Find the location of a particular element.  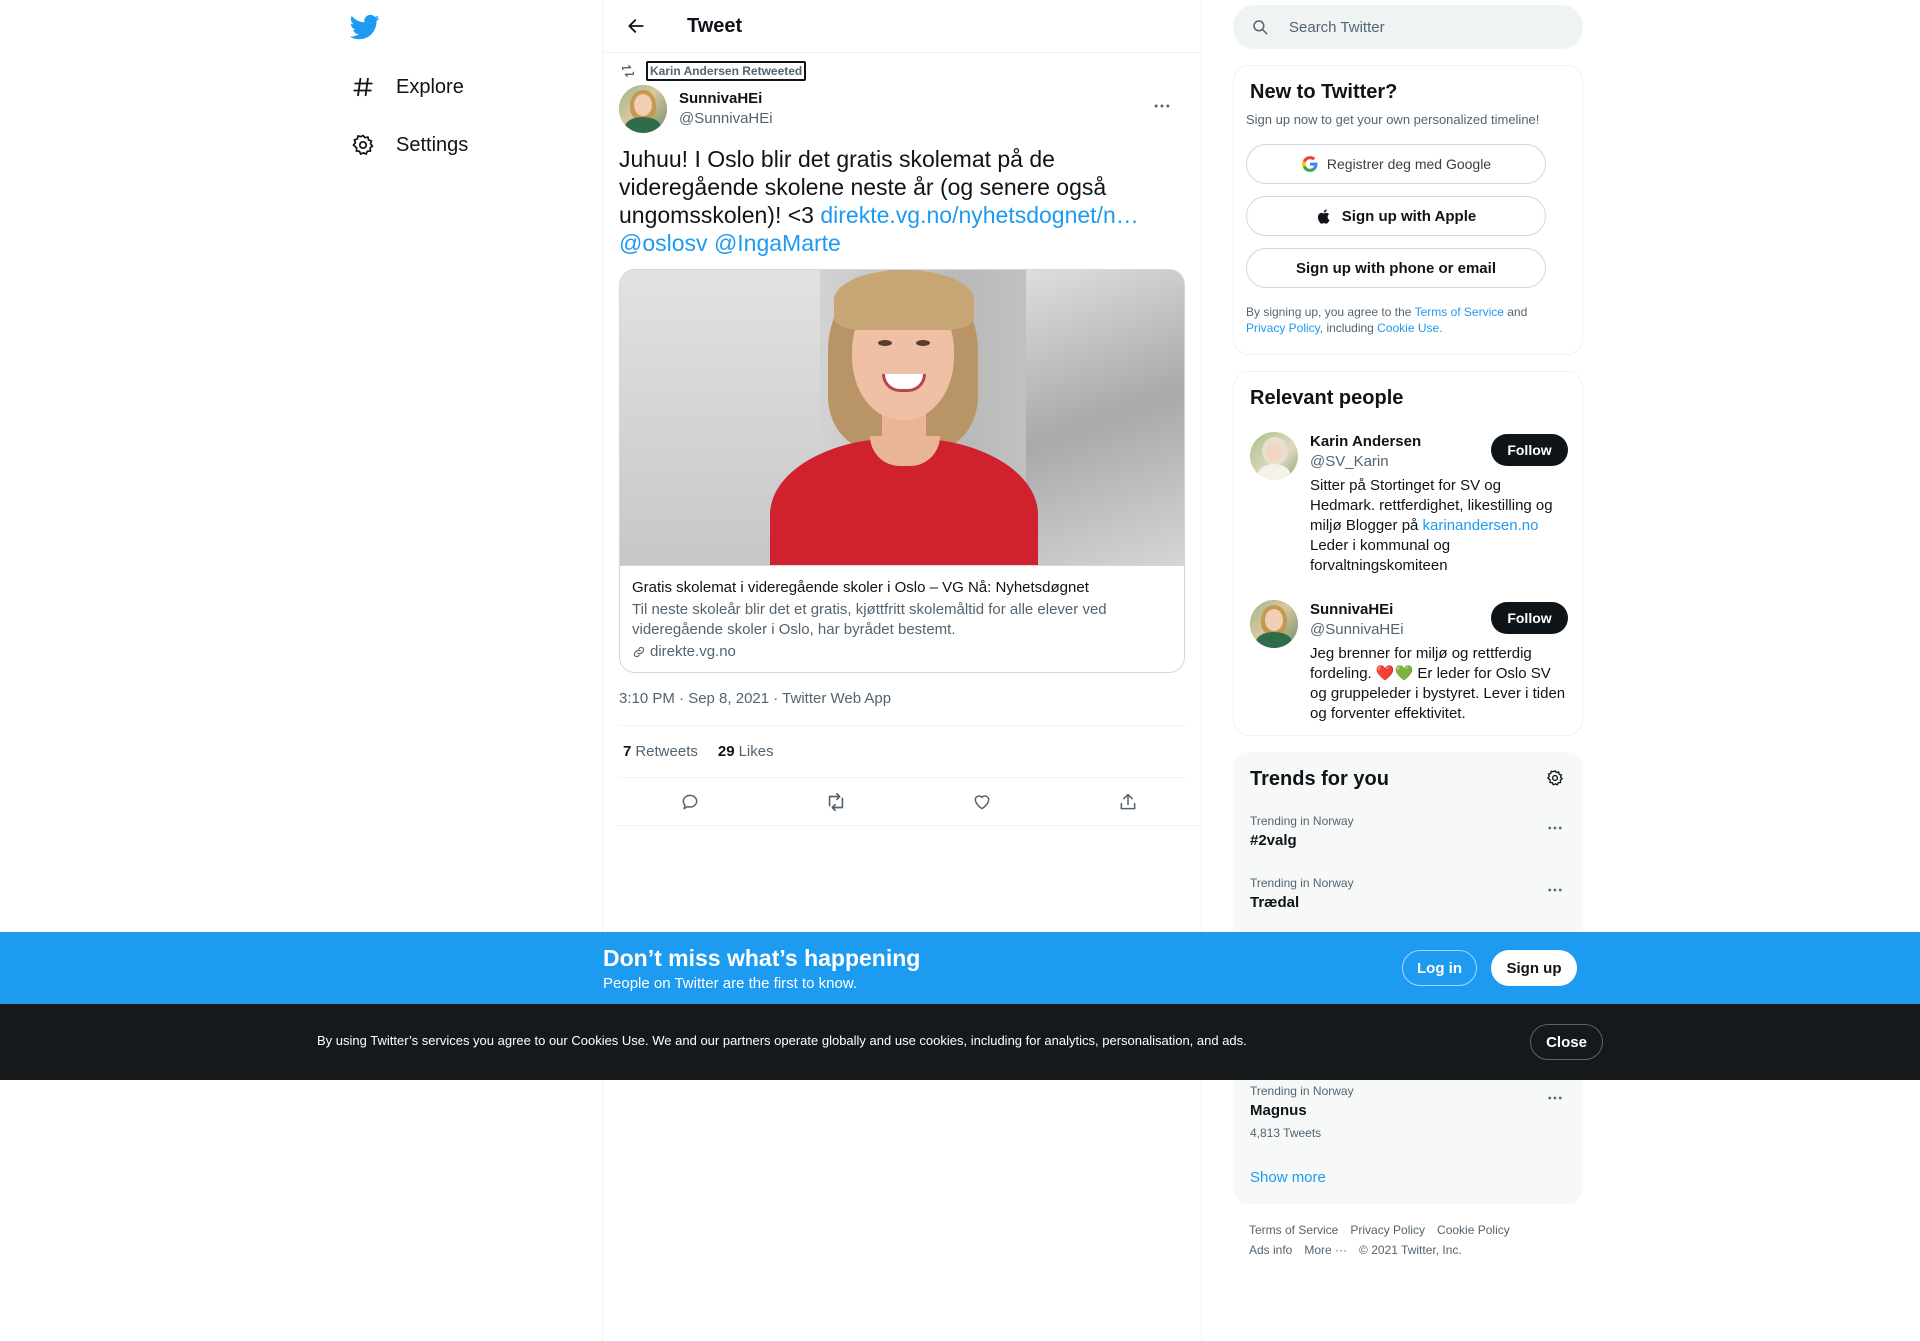

bio-link: karinandersen.no is located at coordinates (1481, 525).